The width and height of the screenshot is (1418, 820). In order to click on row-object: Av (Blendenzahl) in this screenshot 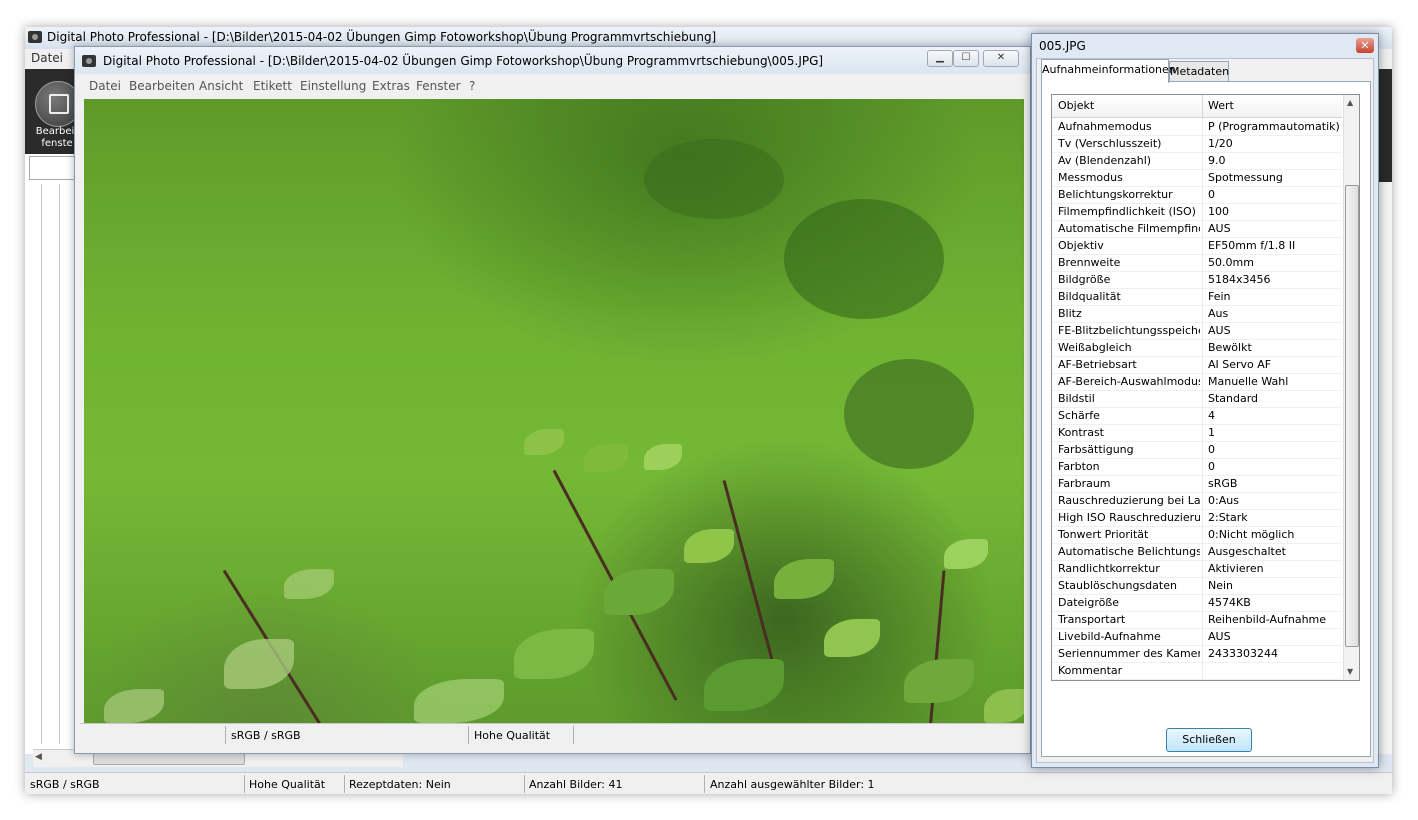, I will do `click(1105, 160)`.